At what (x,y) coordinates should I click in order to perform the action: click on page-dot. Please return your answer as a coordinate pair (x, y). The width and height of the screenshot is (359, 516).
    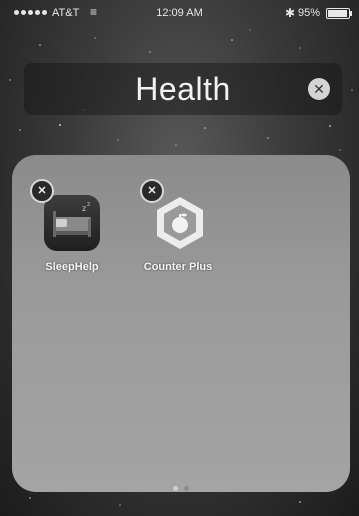
    Looking at the image, I should click on (186, 488).